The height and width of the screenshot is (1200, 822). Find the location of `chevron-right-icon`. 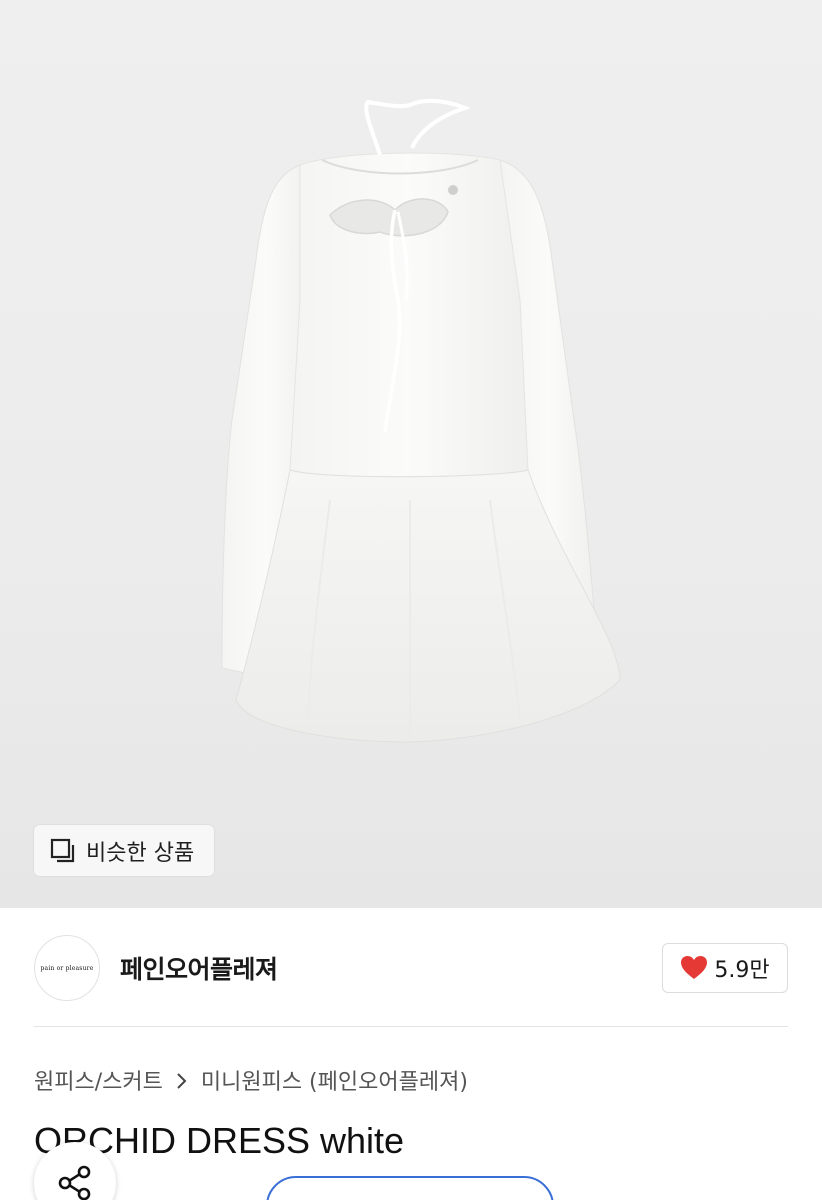

chevron-right-icon is located at coordinates (182, 1080).